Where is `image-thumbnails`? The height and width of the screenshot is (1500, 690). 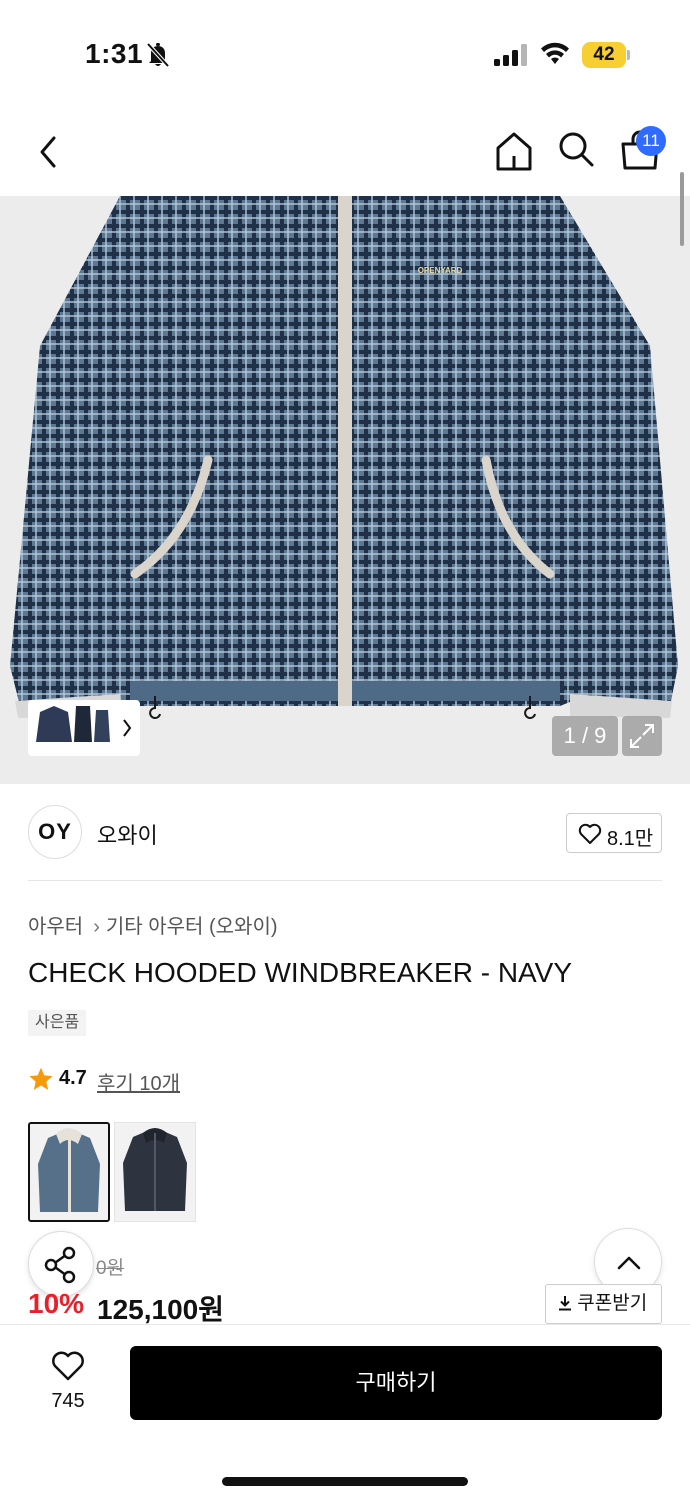 image-thumbnails is located at coordinates (84, 728).